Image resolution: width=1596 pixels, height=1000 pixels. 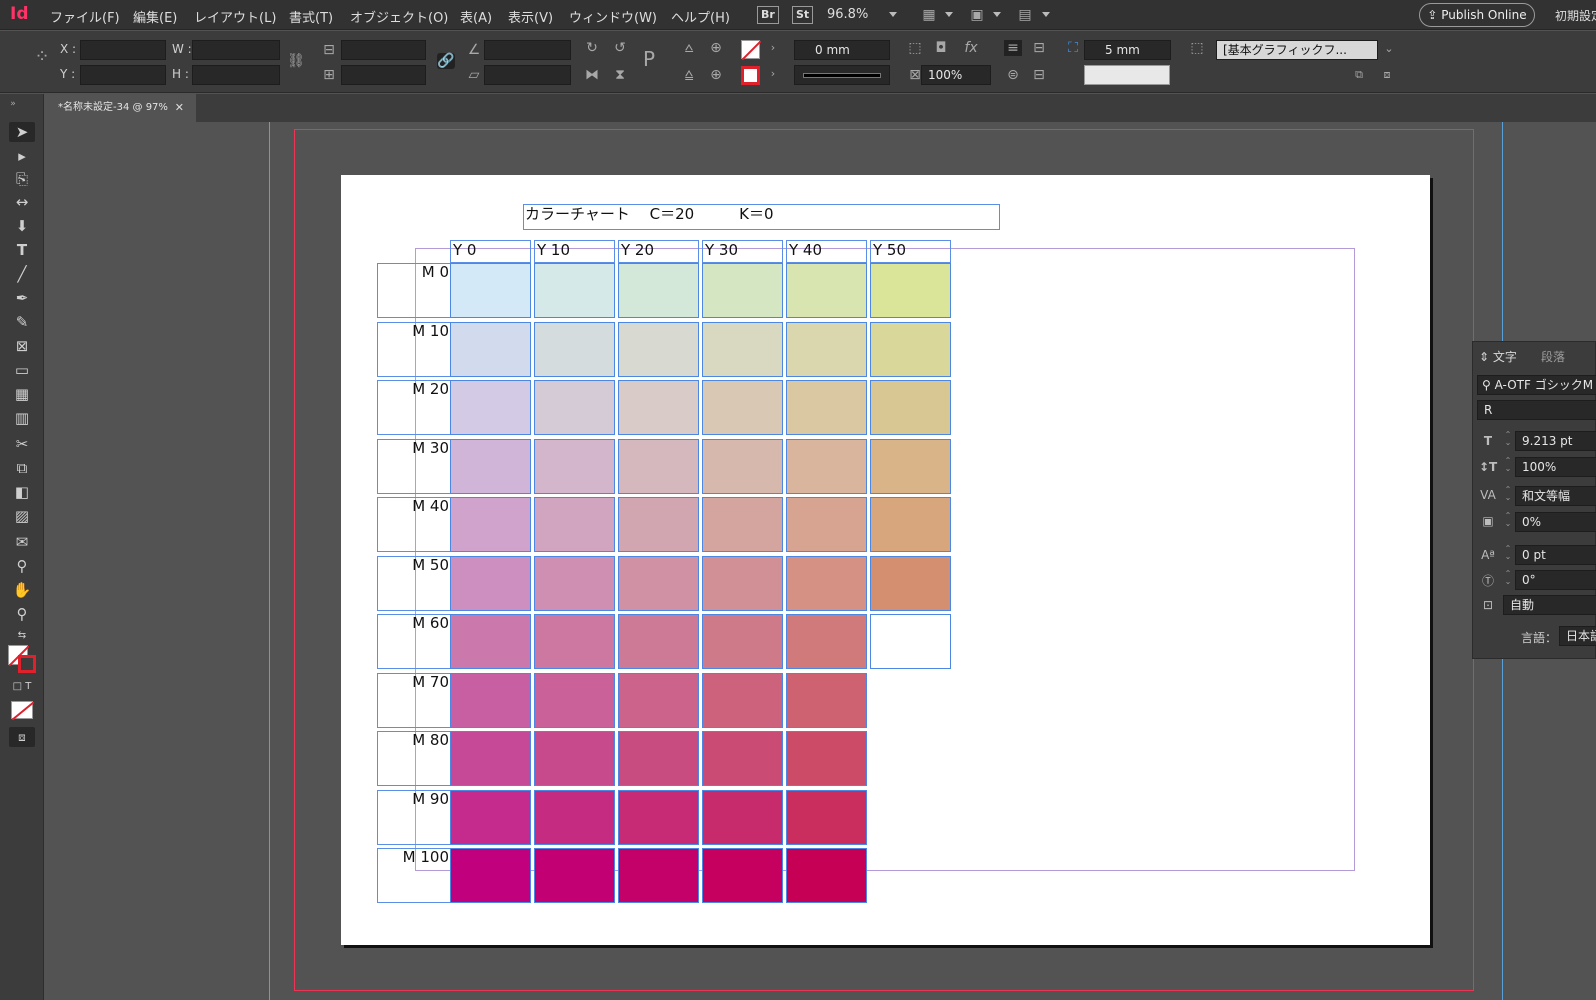 What do you see at coordinates (1508, 553) in the screenshot?
I see `baseline-stepper: ⌃ ⌄` at bounding box center [1508, 553].